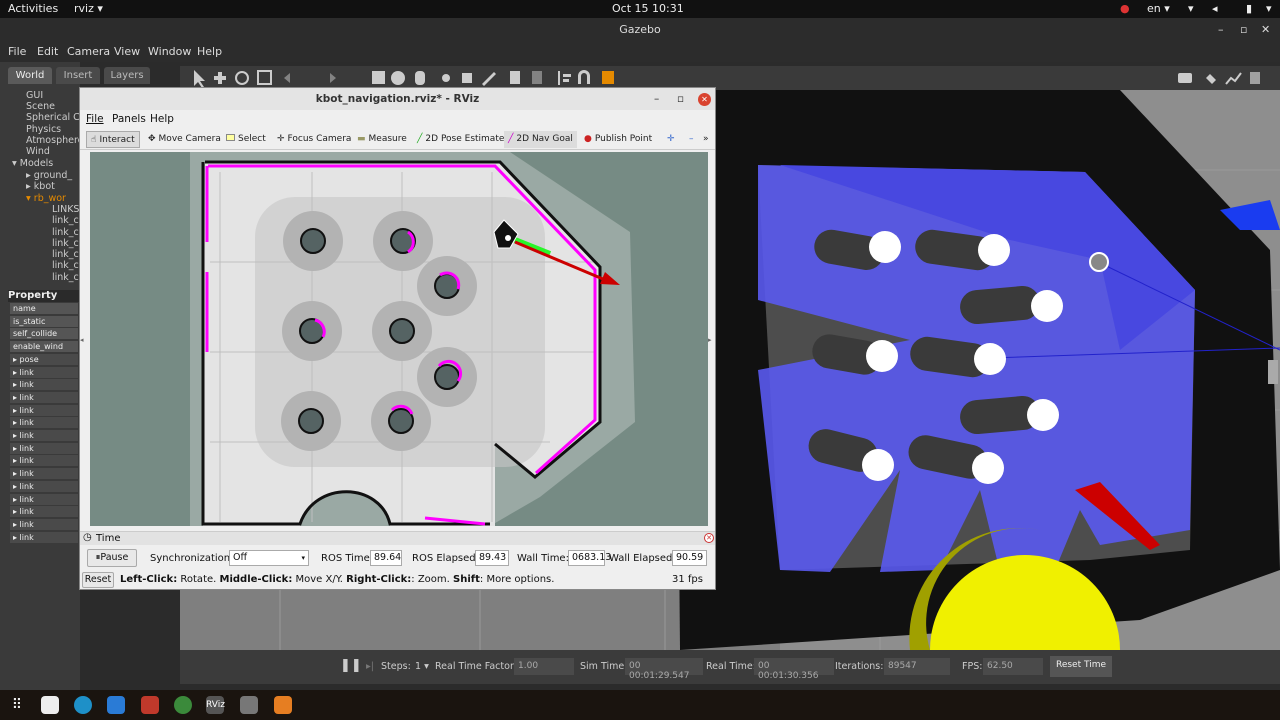 The height and width of the screenshot is (720, 1280). Describe the element at coordinates (88, 51) in the screenshot. I see `menu-camera: Camera` at that location.